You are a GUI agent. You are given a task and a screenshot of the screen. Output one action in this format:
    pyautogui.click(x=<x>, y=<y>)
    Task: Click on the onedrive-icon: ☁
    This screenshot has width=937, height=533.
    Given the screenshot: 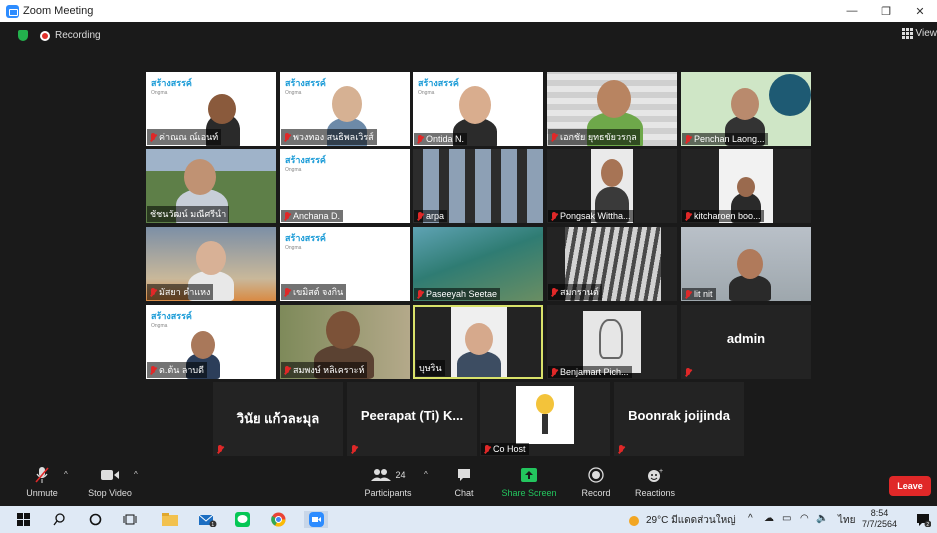 What is the action you would take?
    pyautogui.click(x=769, y=518)
    